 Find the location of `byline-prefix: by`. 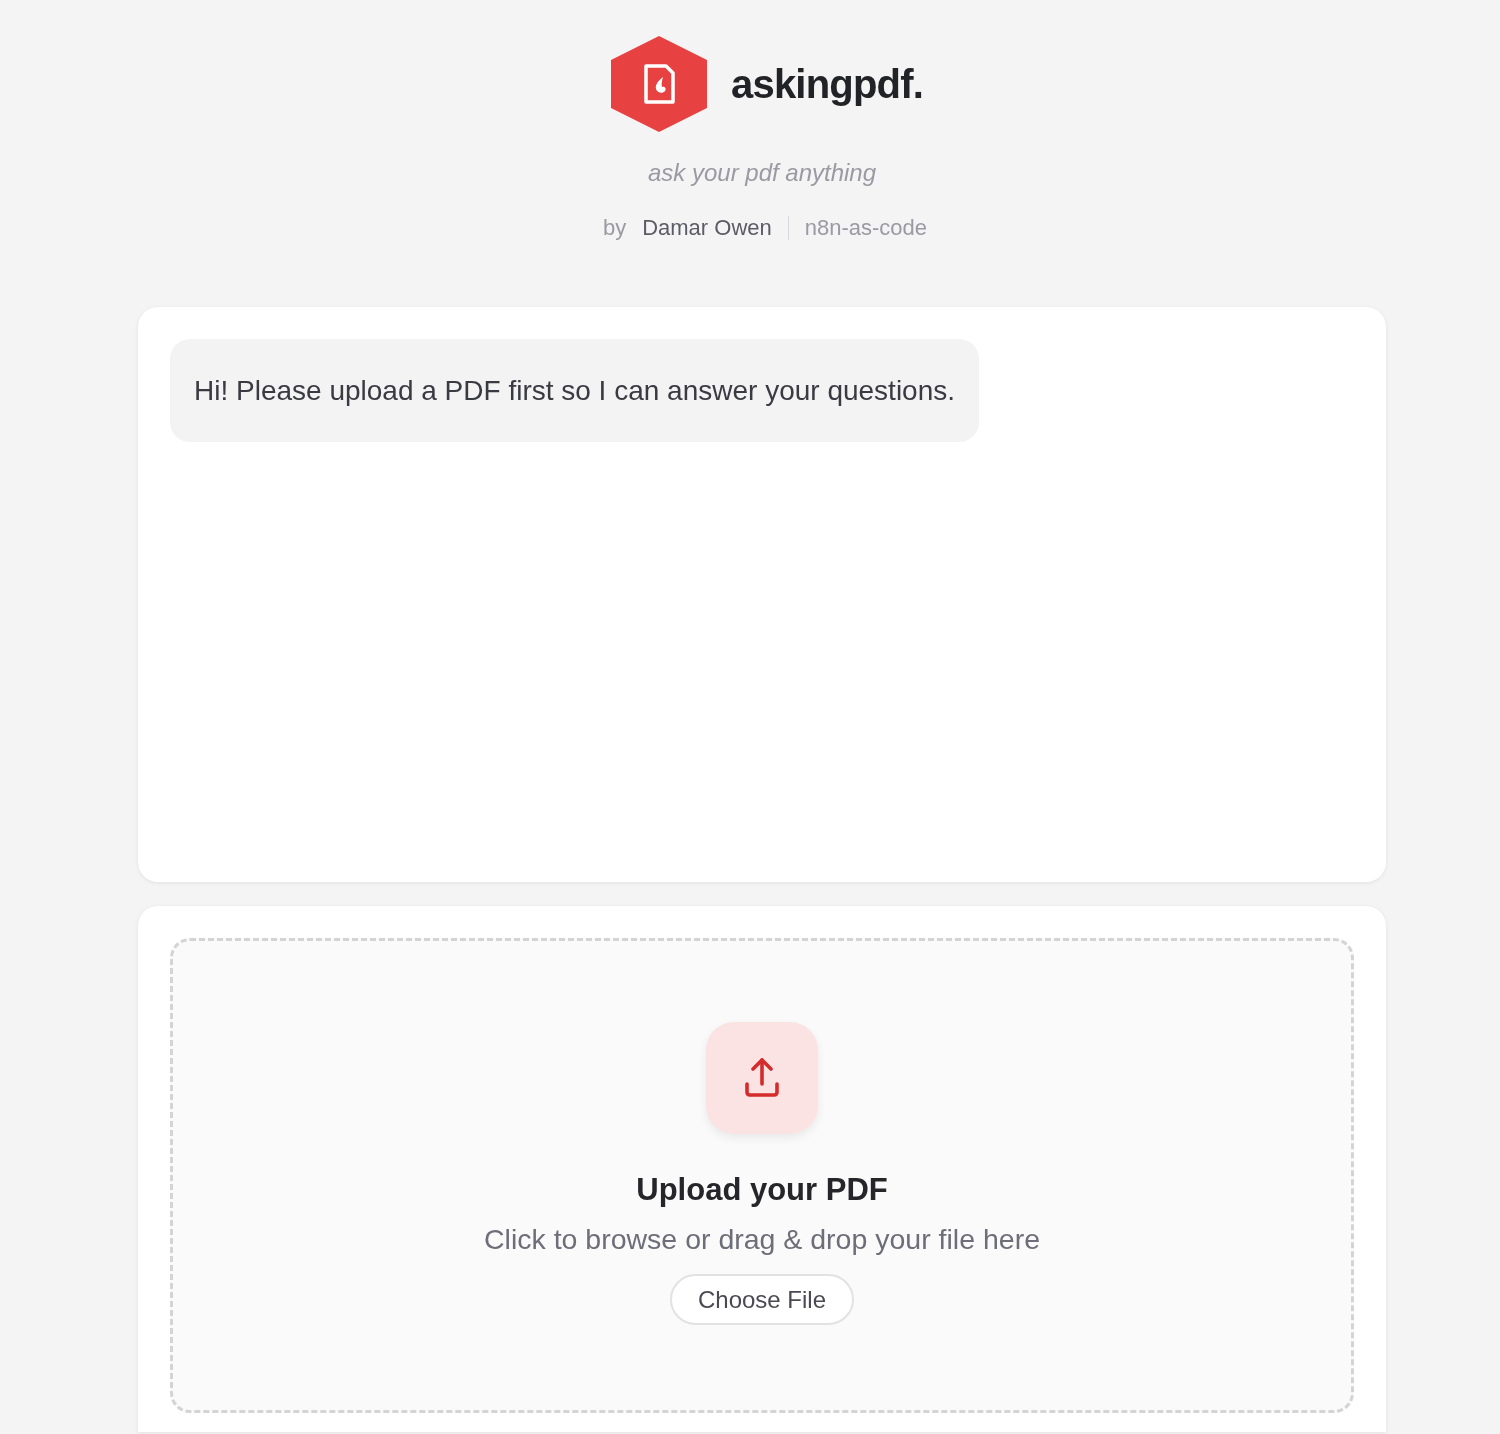

byline-prefix: by is located at coordinates (614, 228).